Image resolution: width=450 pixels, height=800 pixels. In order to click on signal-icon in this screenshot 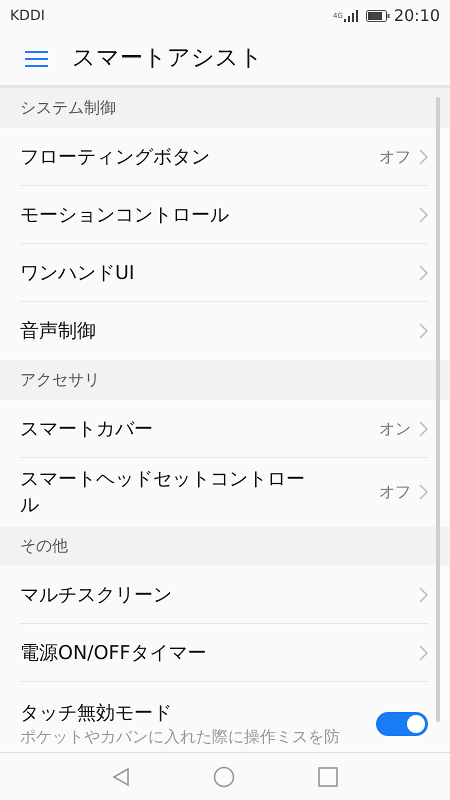, I will do `click(351, 16)`.